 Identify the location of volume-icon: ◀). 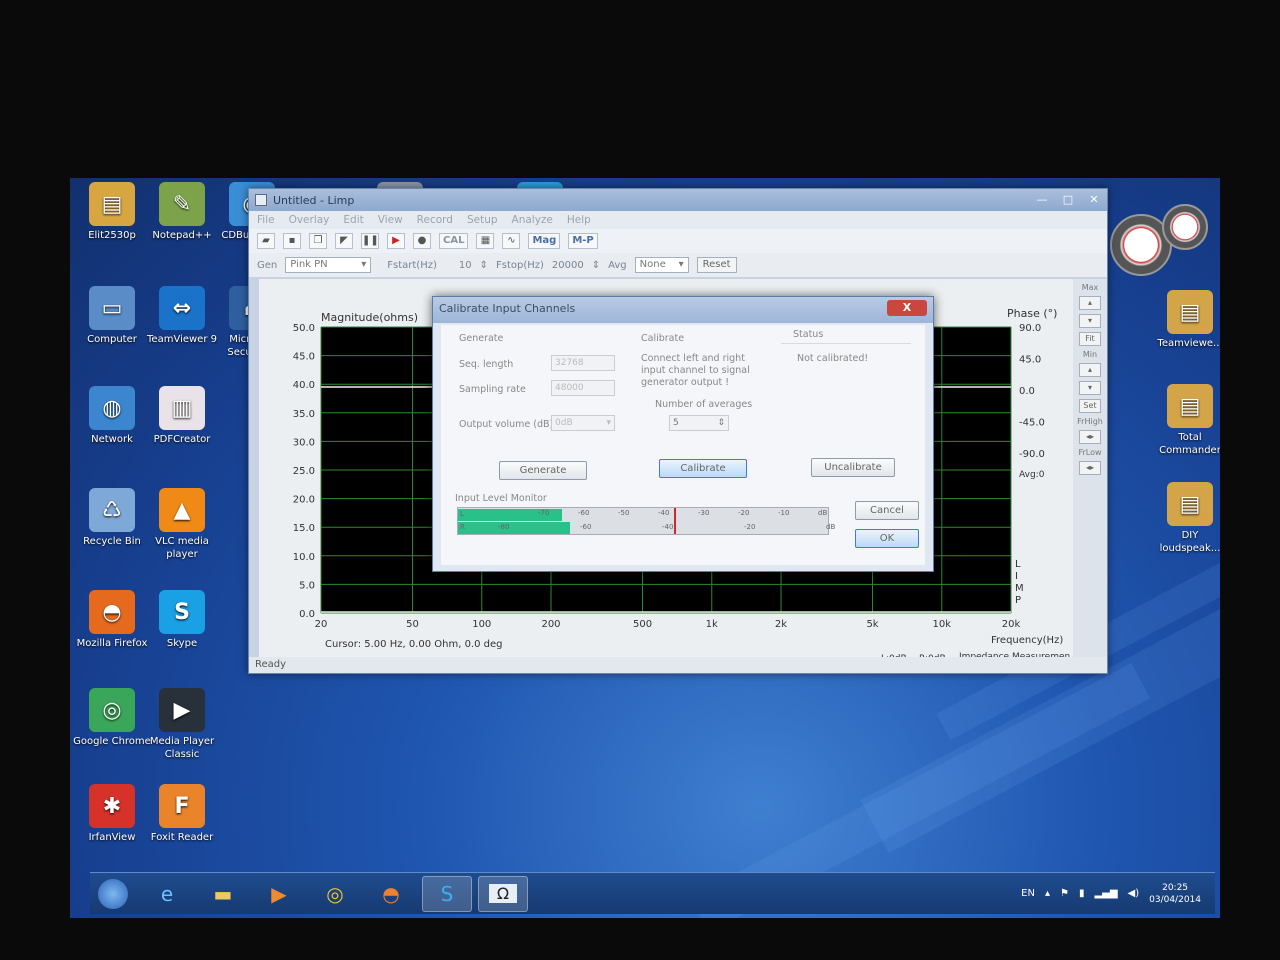
(1134, 893).